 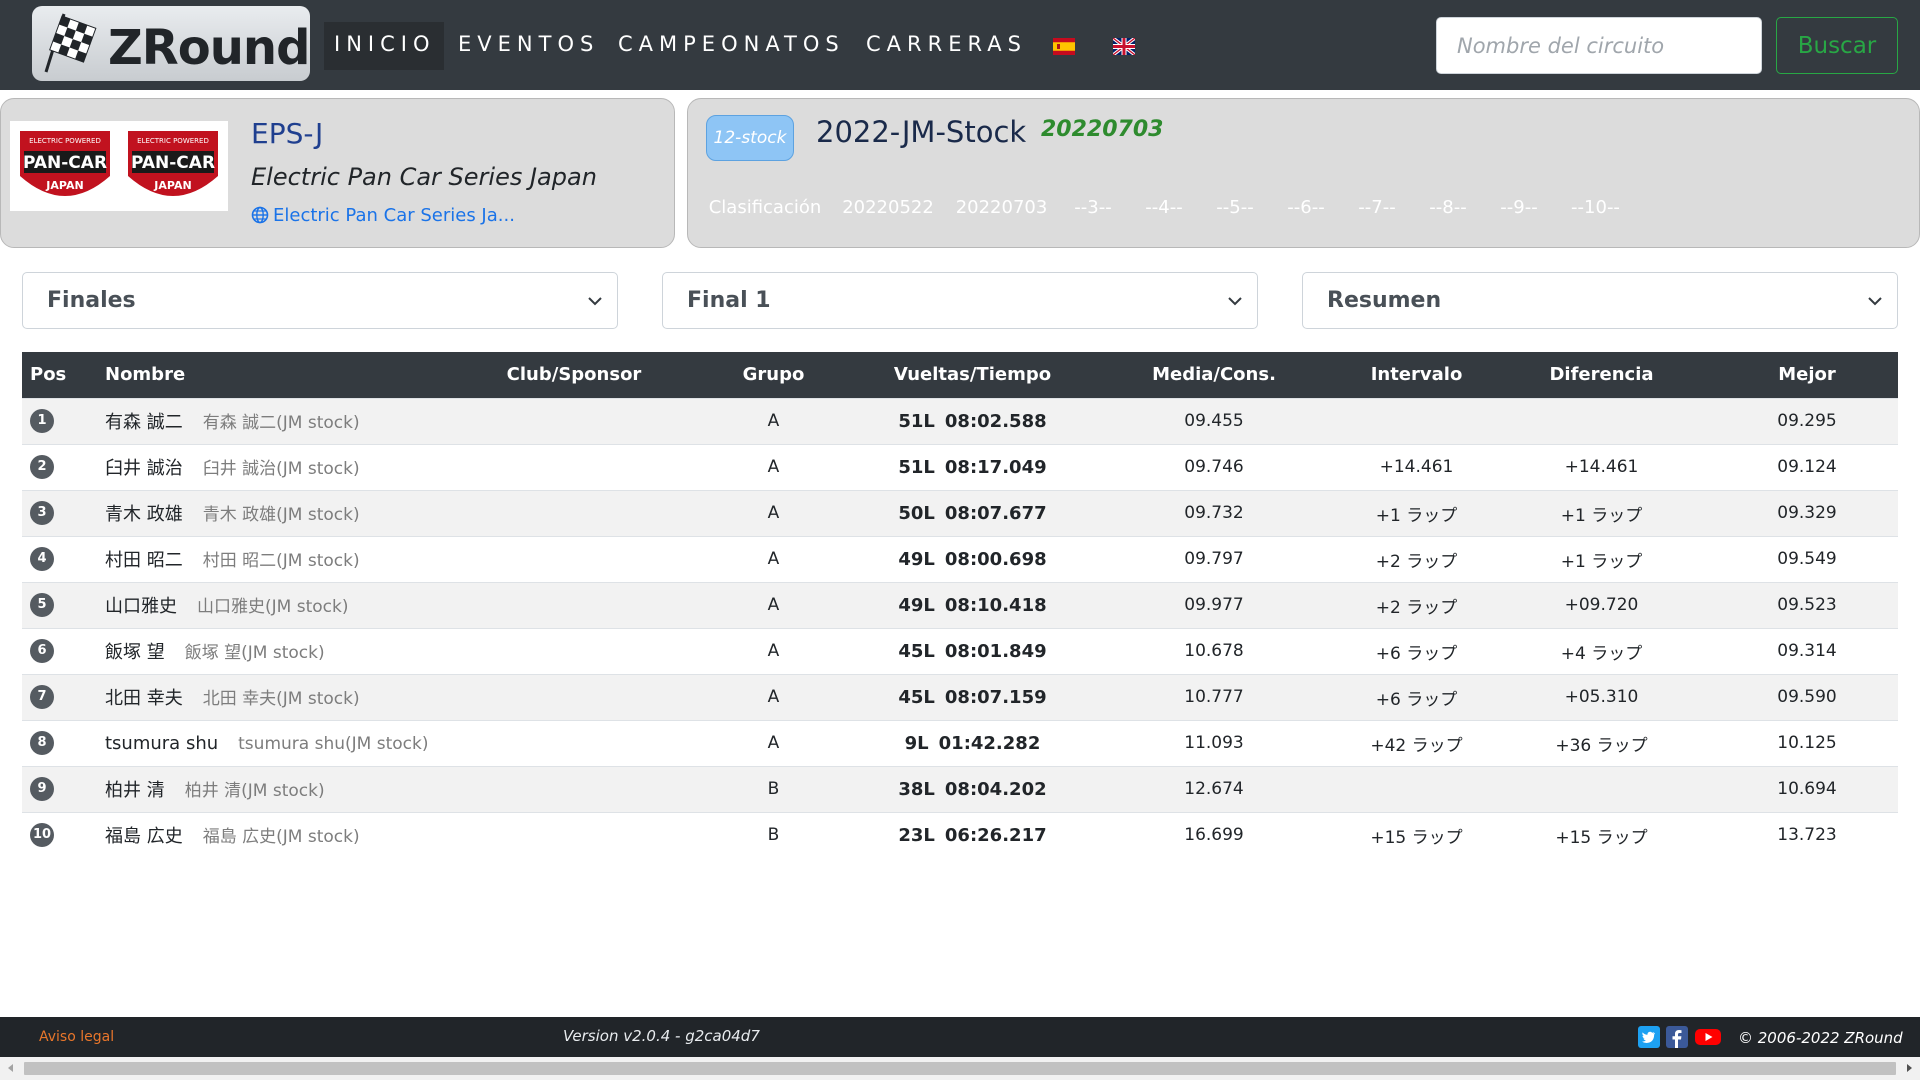 I want to click on laps-value: 23L, so click(x=916, y=835).